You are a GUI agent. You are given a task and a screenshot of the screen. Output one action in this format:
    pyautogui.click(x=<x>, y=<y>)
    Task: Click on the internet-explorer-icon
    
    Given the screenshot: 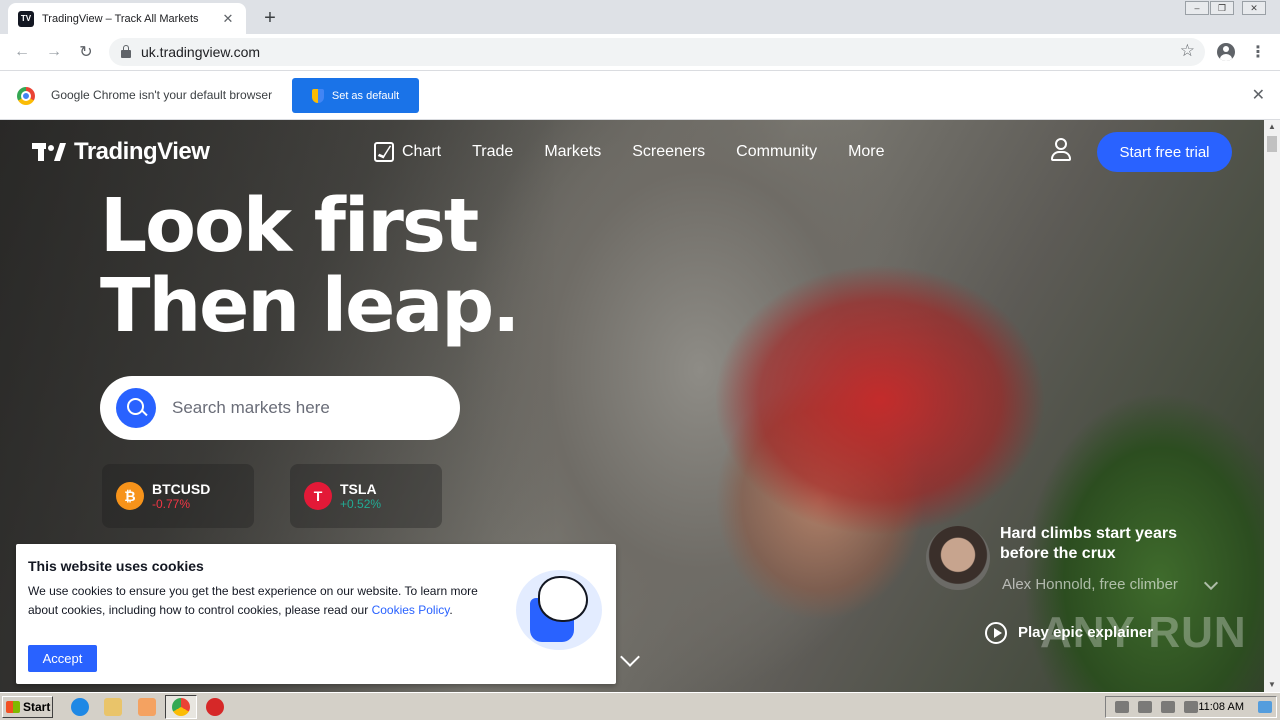 What is the action you would take?
    pyautogui.click(x=80, y=707)
    